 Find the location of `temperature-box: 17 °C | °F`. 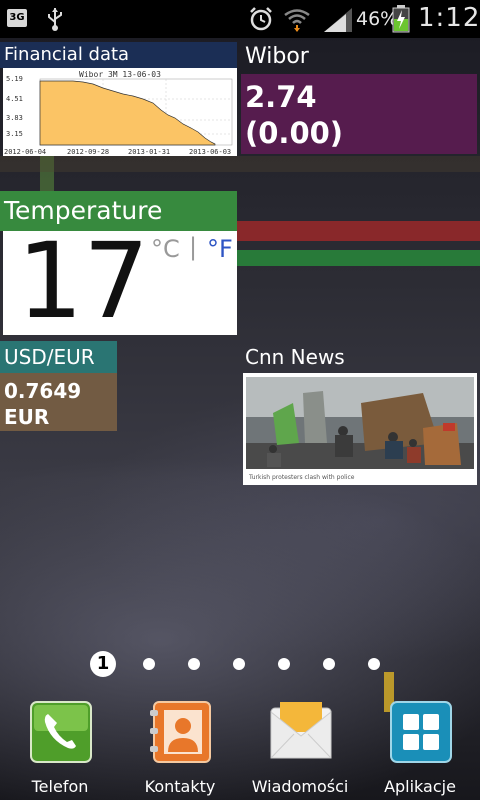

temperature-box: 17 °C | °F is located at coordinates (120, 281).